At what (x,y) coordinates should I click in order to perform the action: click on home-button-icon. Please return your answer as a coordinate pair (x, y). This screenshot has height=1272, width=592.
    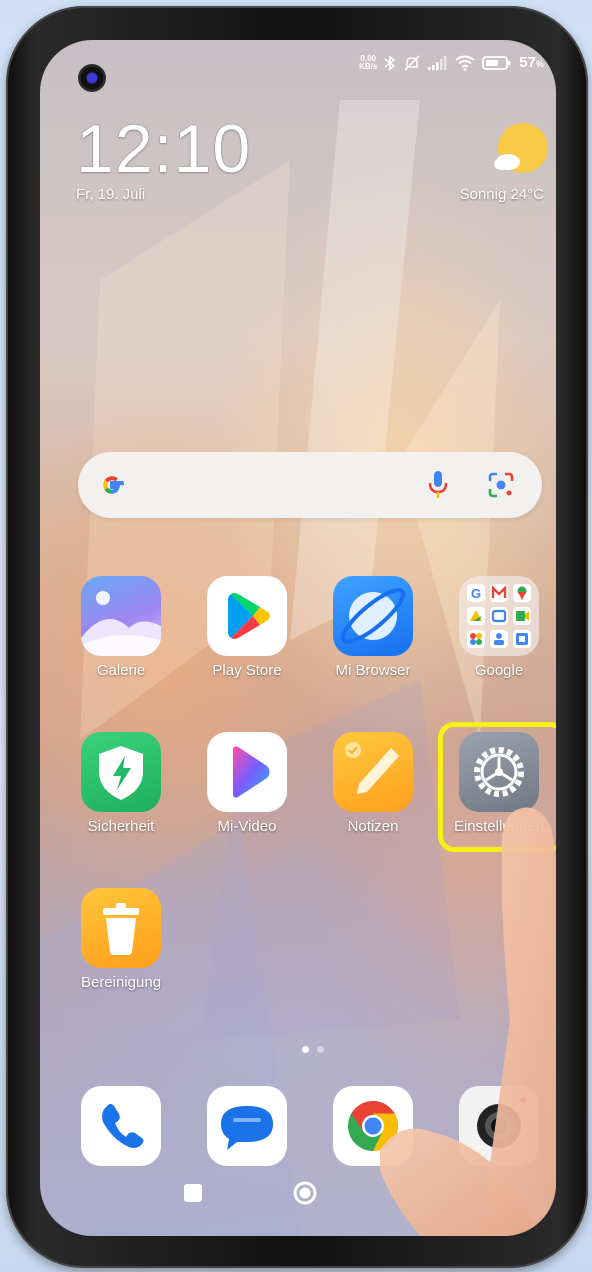
    Looking at the image, I should click on (305, 1193).